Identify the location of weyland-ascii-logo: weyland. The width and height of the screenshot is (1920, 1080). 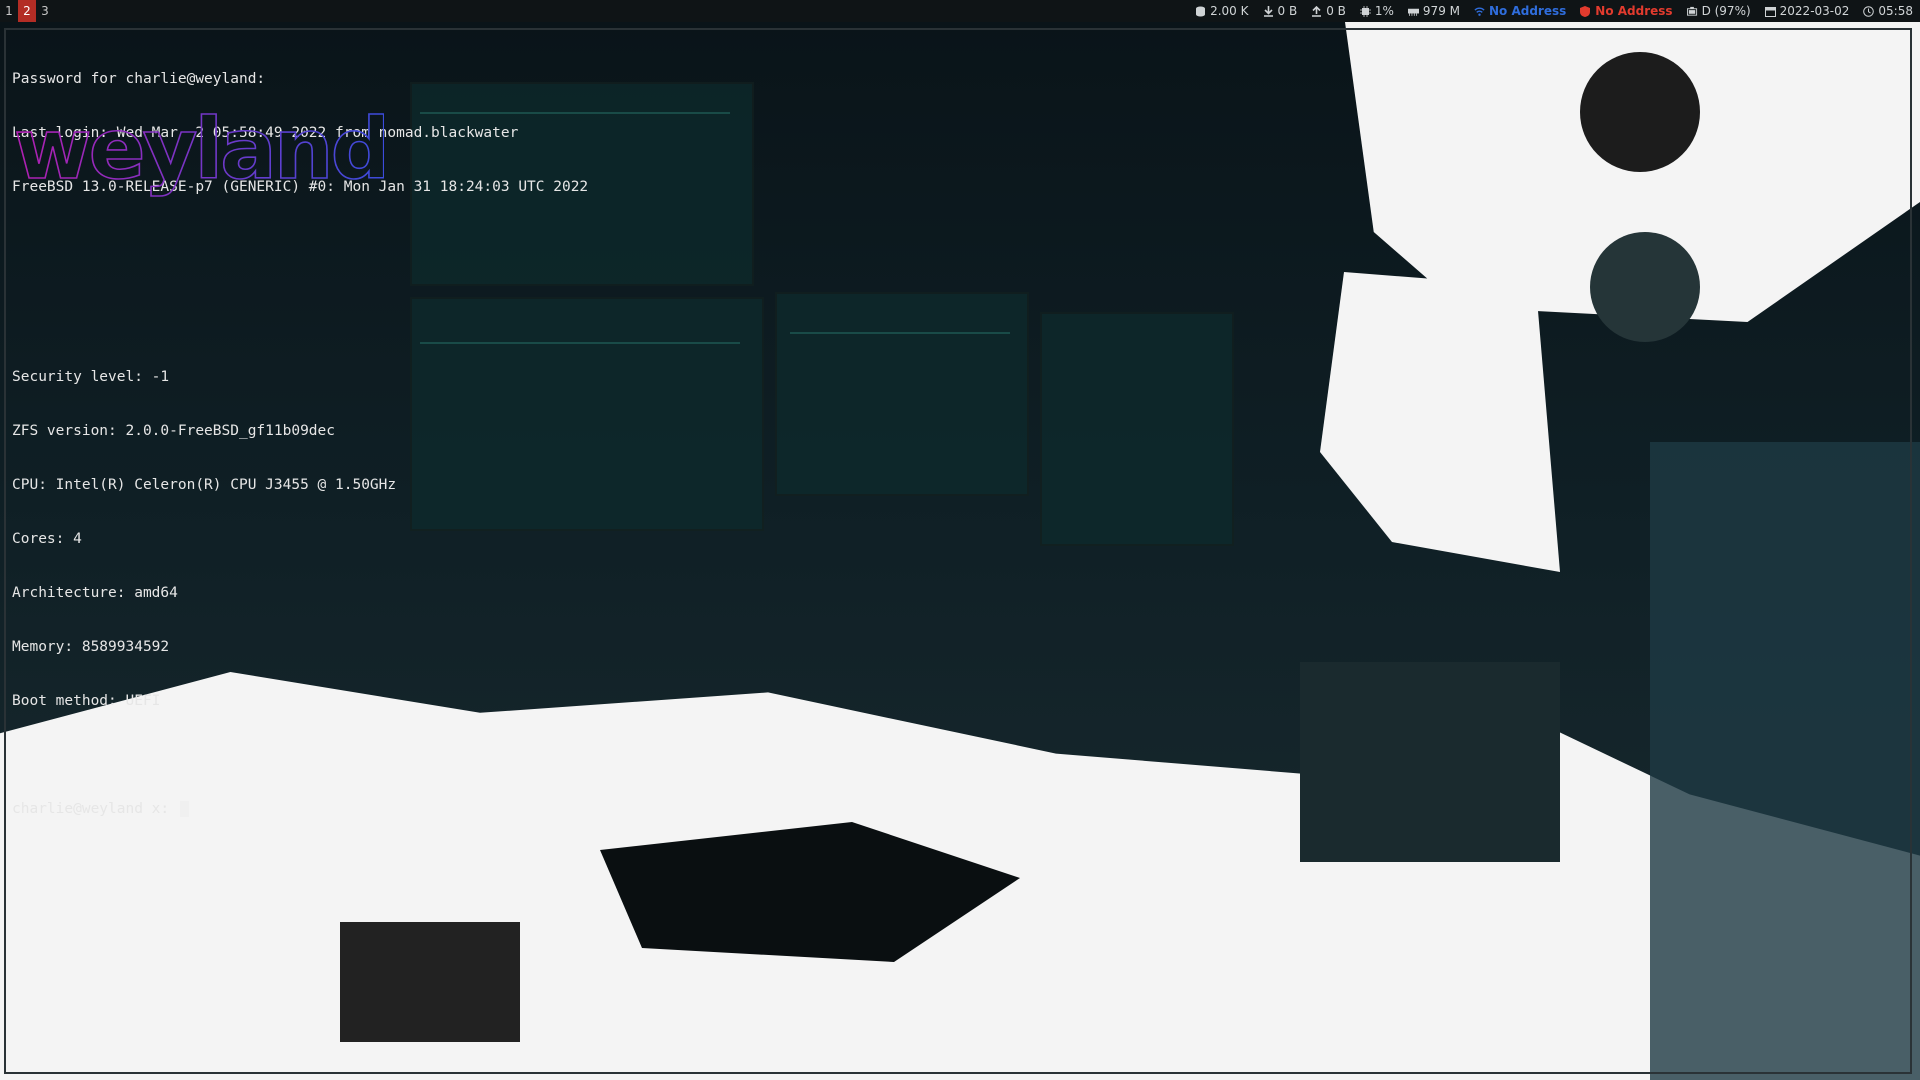
(198, 152).